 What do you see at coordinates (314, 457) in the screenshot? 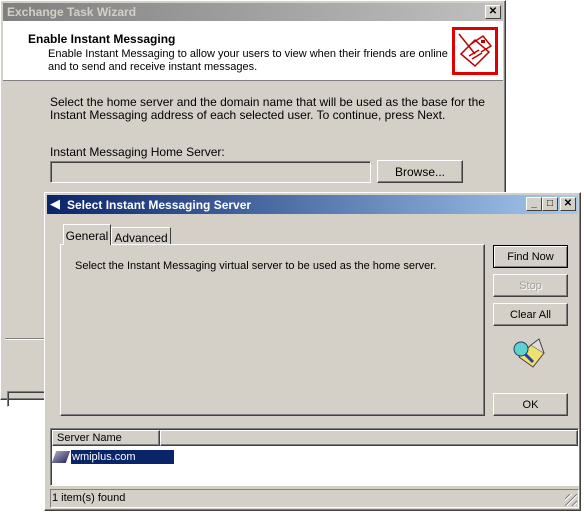
I see `results-list: Server Name wmiplus.com` at bounding box center [314, 457].